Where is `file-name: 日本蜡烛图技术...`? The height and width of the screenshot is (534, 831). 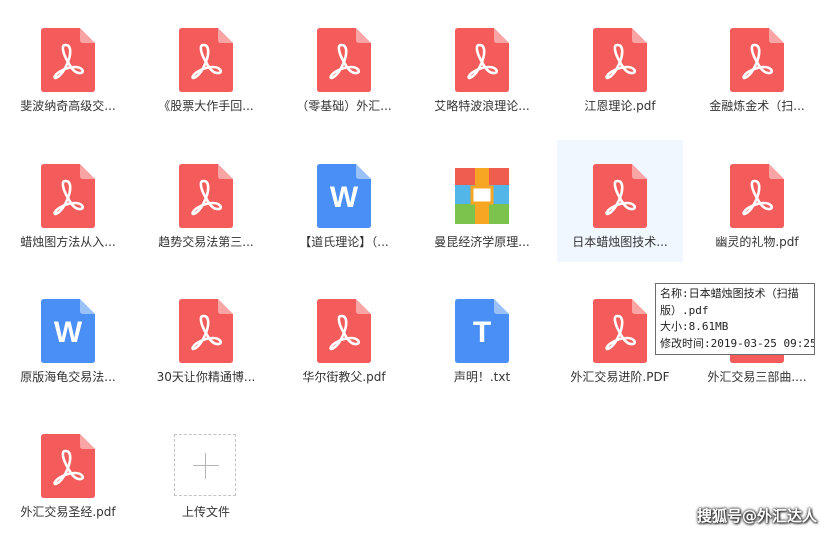
file-name: 日本蜡烛图技术... is located at coordinates (620, 242).